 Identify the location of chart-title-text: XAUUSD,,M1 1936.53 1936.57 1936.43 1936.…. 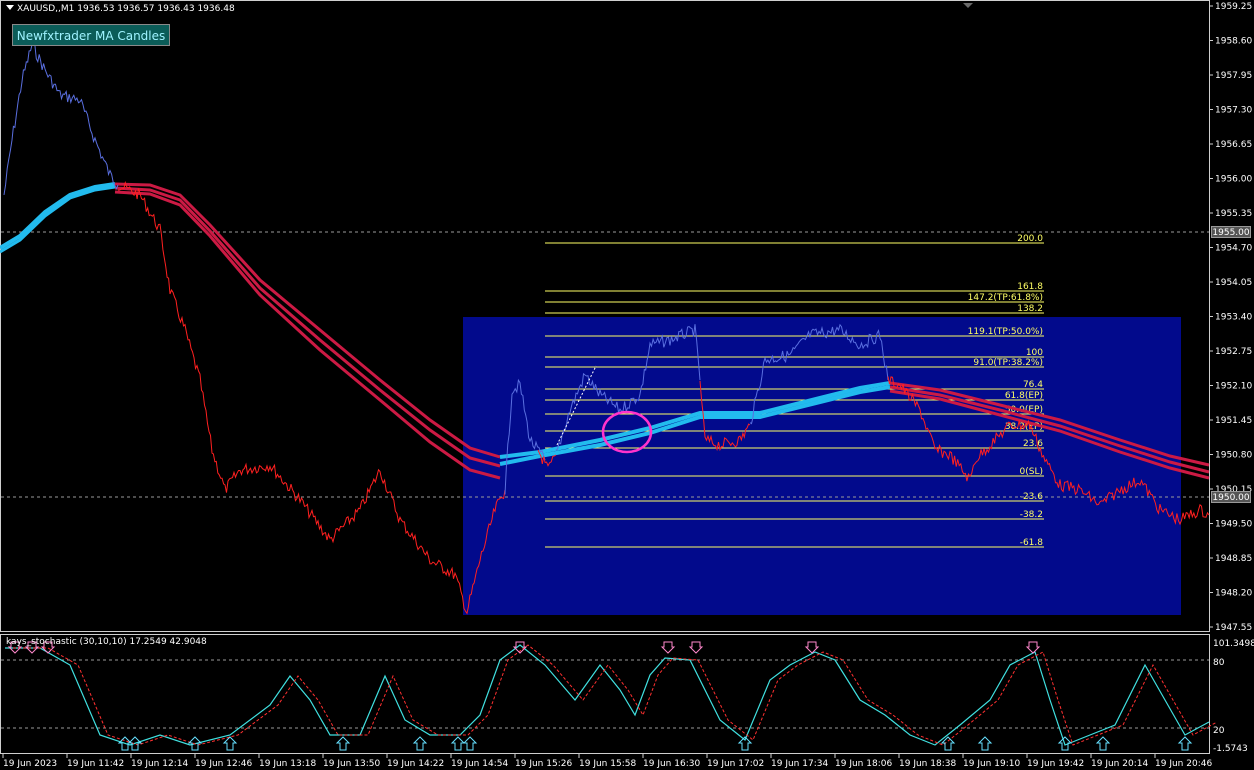
(126, 9).